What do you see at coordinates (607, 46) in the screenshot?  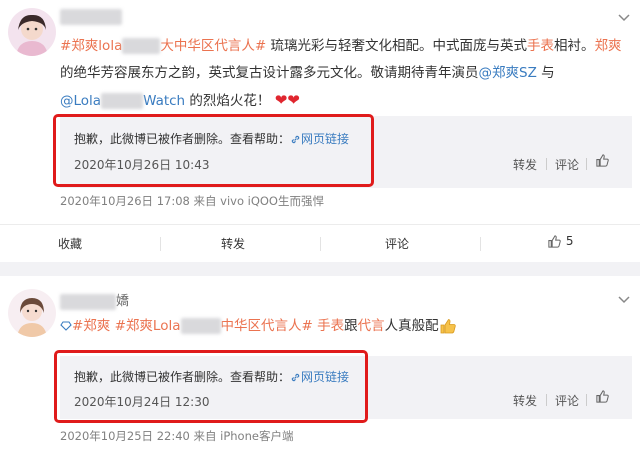 I see `keyword-link: 郑爽` at bounding box center [607, 46].